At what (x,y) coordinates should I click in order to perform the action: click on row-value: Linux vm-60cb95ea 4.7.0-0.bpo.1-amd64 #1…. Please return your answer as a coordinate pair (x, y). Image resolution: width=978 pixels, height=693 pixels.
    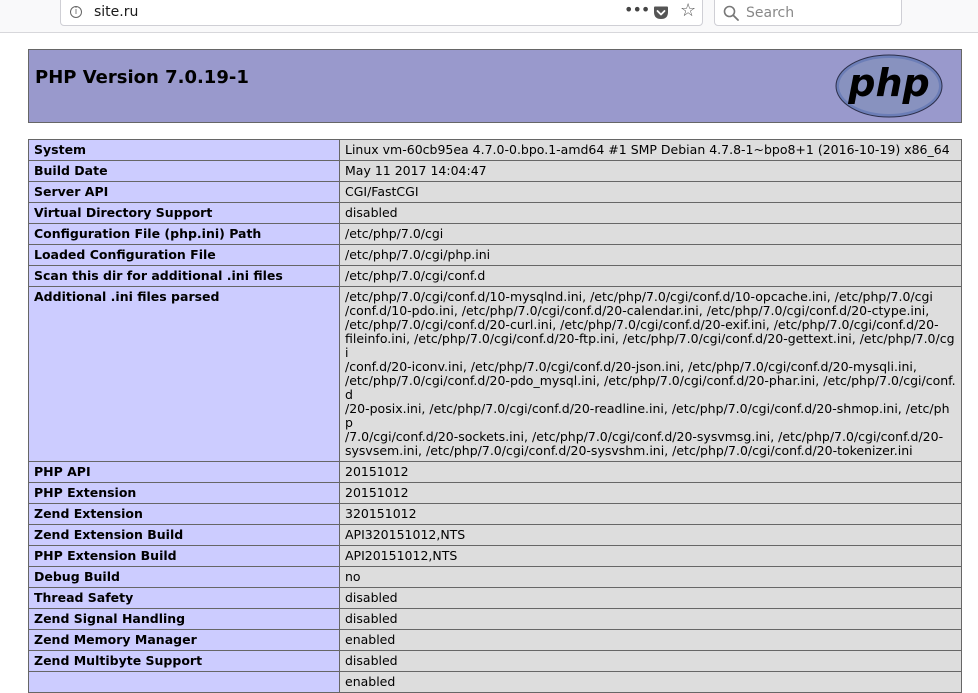
    Looking at the image, I should click on (650, 150).